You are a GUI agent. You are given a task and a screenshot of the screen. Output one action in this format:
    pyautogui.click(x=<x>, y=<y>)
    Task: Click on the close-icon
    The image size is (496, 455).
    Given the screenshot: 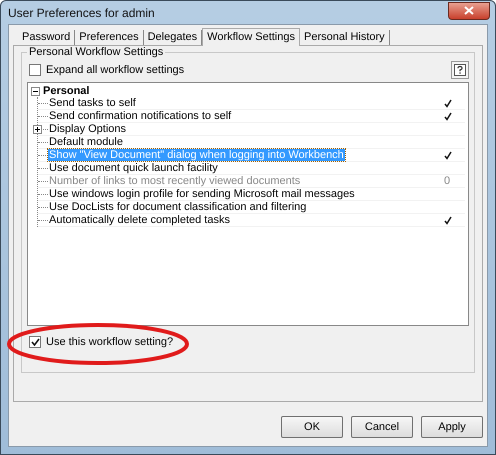 What is the action you would take?
    pyautogui.click(x=469, y=10)
    